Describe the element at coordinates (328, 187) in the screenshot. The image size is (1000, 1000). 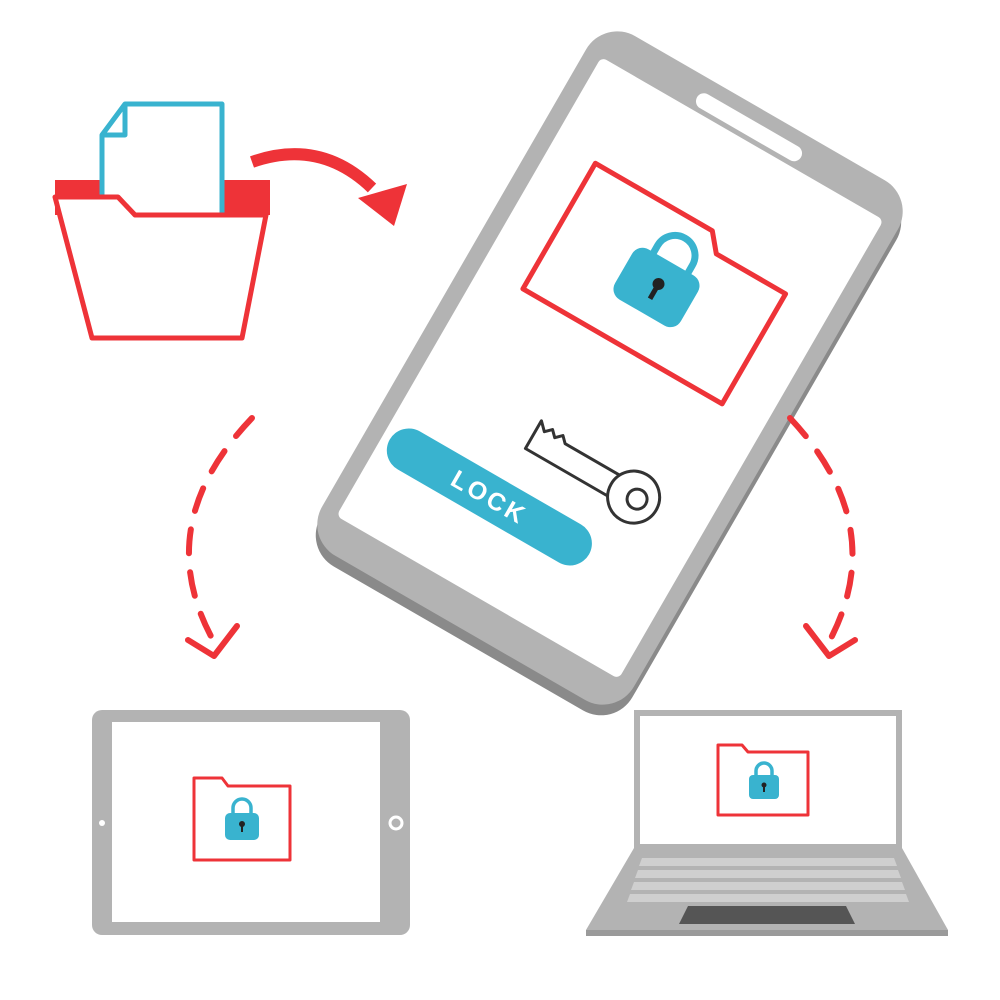
I see `curved-arrow-icon` at that location.